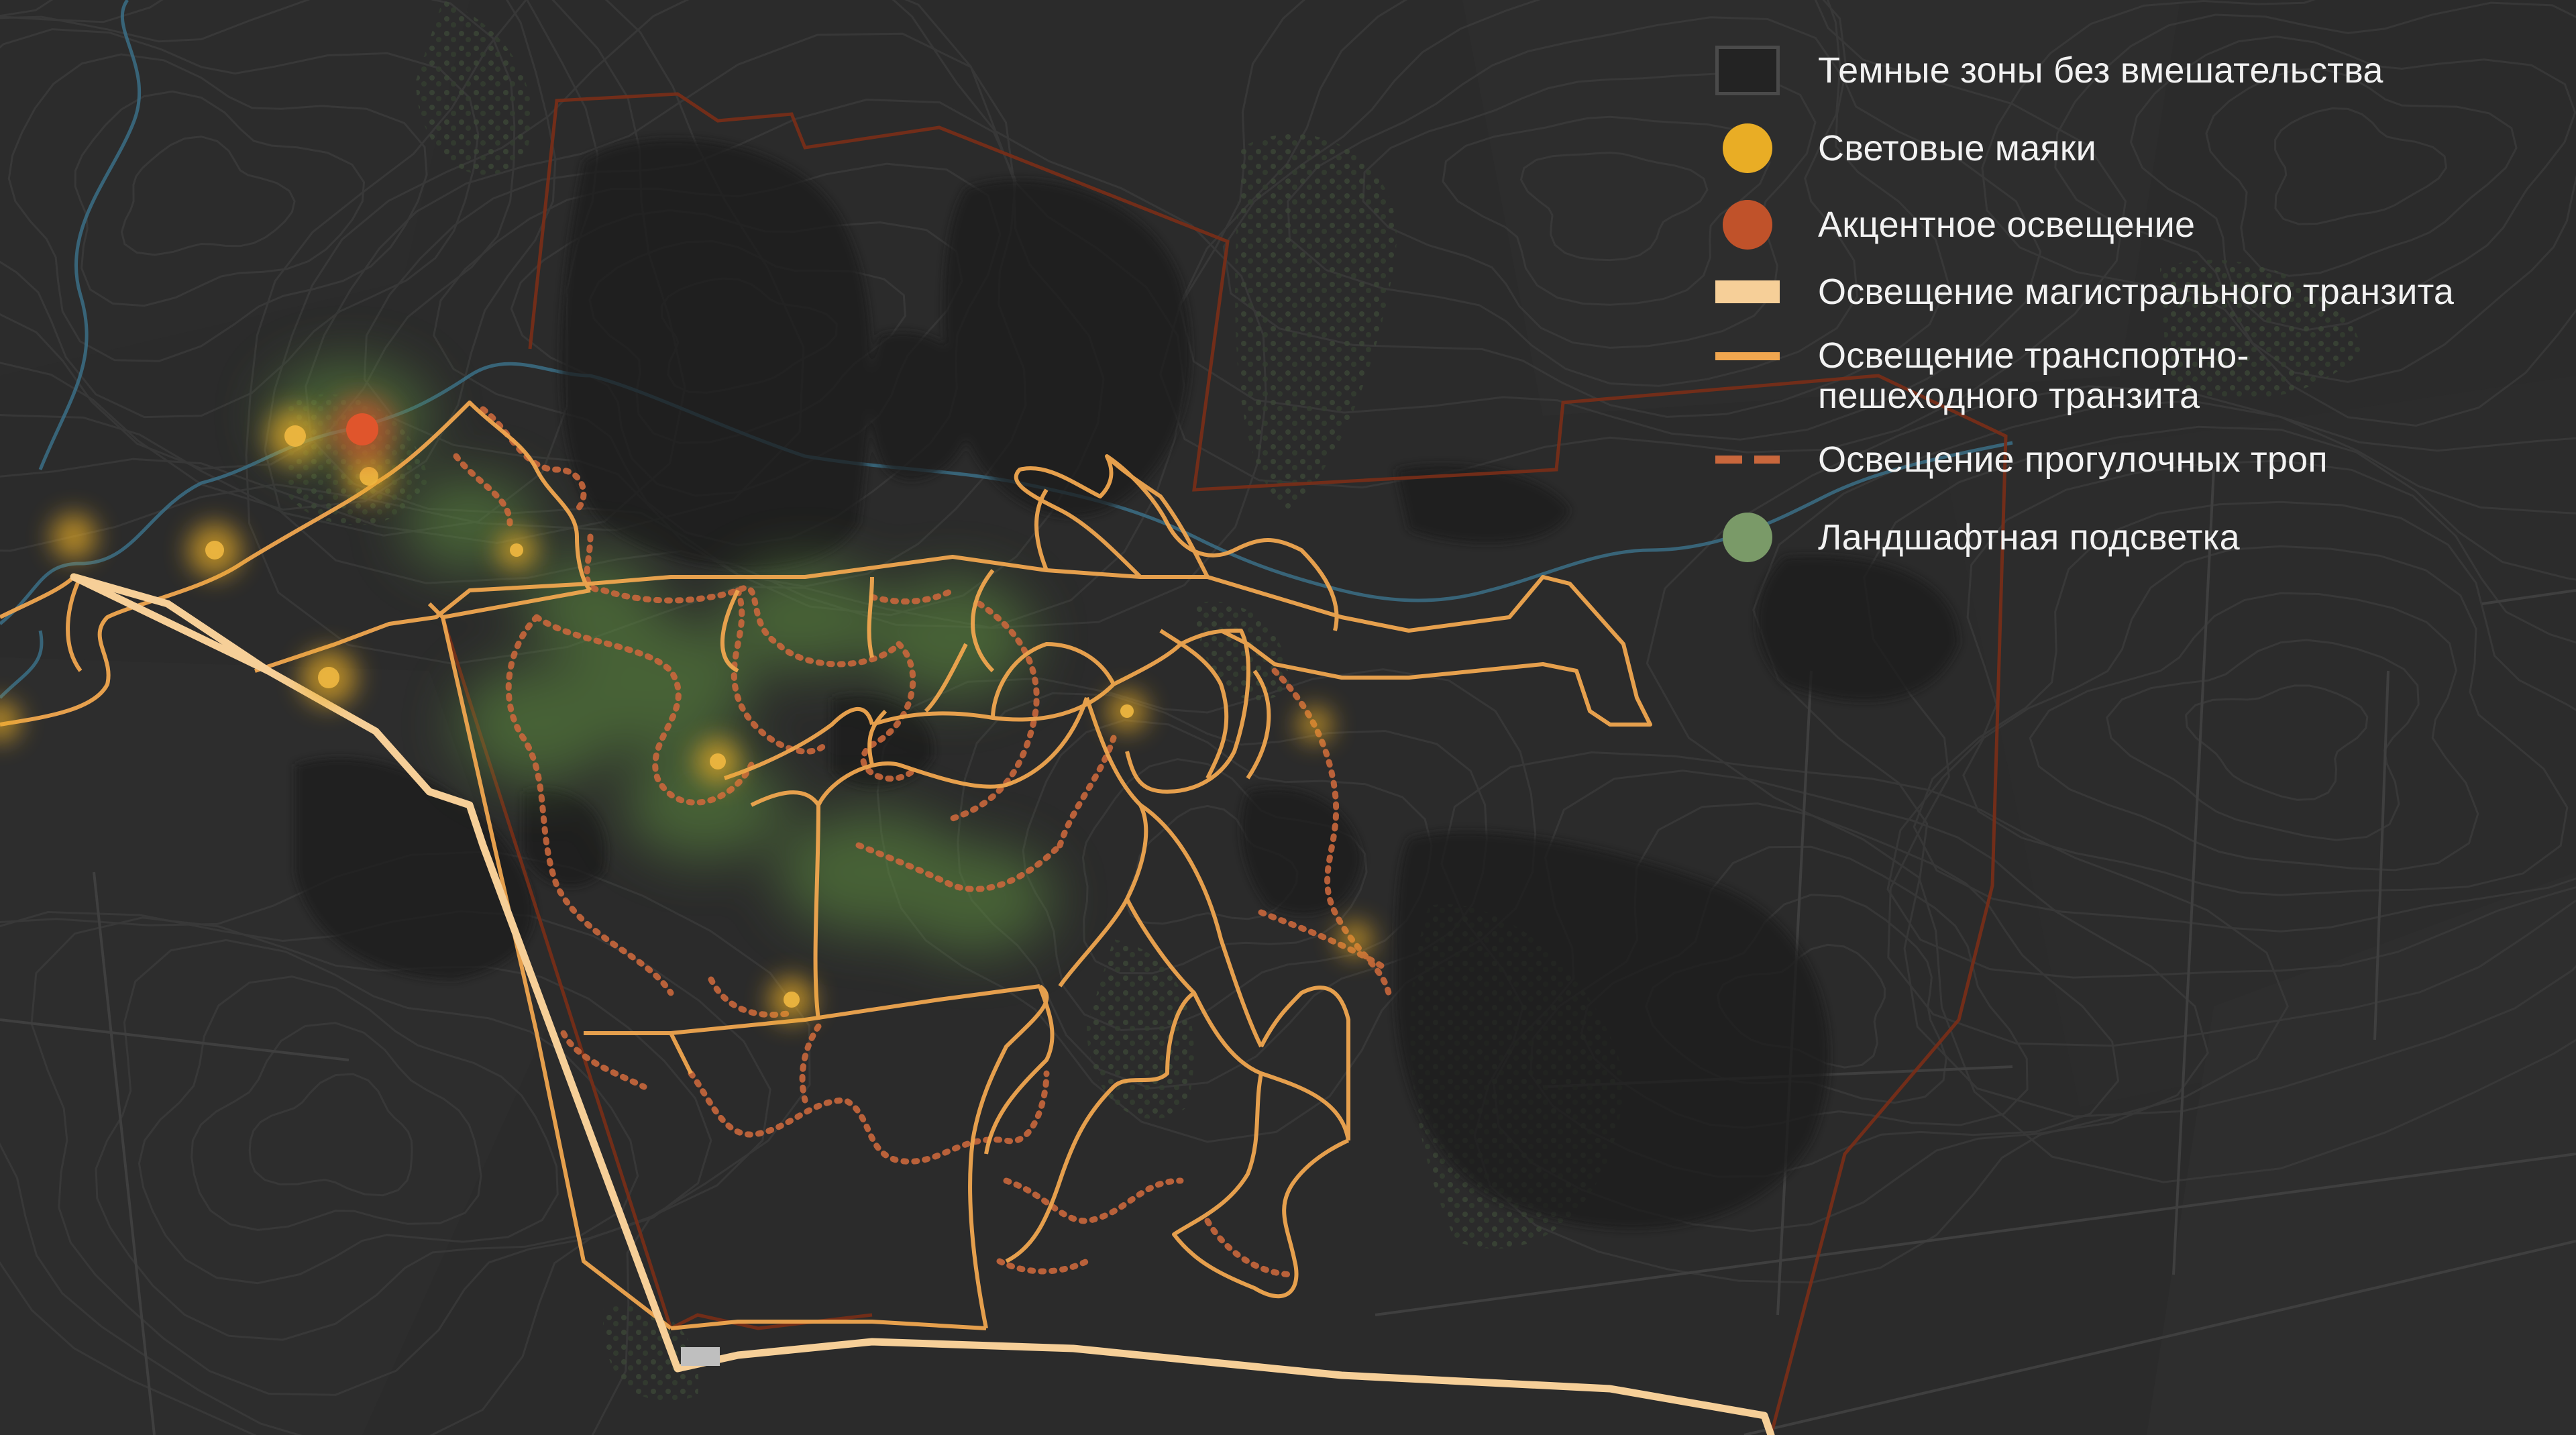  Describe the element at coordinates (1747, 356) in the screenshot. I see `pedestrian-transit-line-icon` at that location.